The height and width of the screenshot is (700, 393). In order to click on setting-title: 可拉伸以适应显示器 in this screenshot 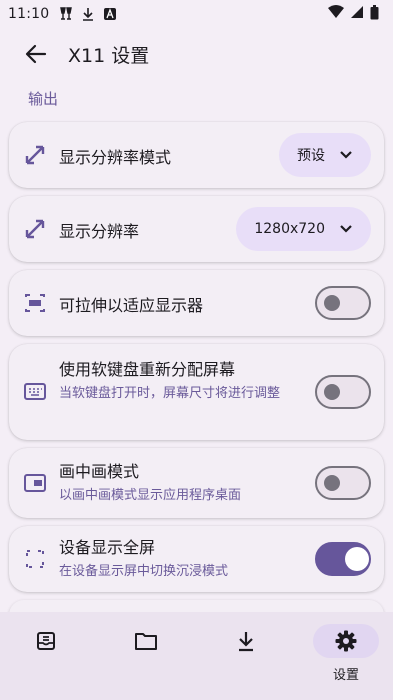, I will do `click(131, 305)`.